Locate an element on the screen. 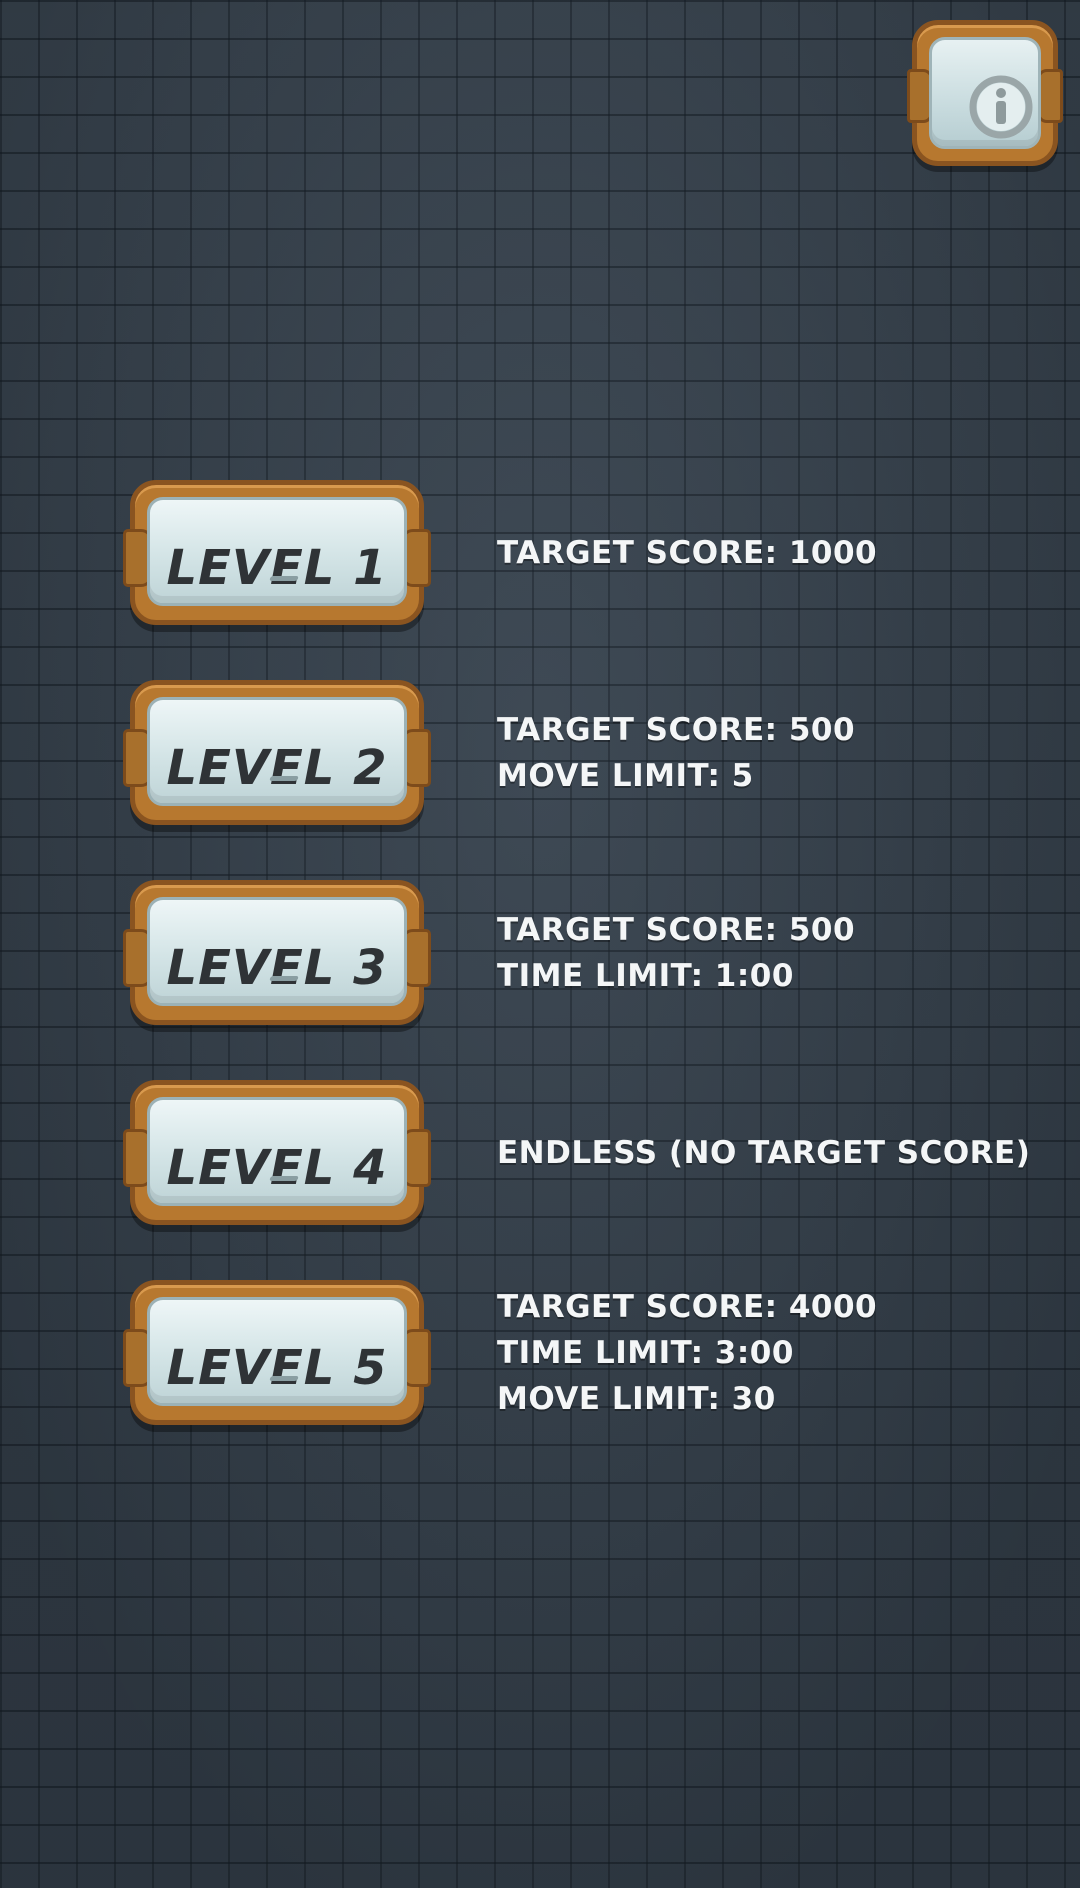 Image resolution: width=1080 pixels, height=1888 pixels. level-label: LEVEL 4 is located at coordinates (277, 1168).